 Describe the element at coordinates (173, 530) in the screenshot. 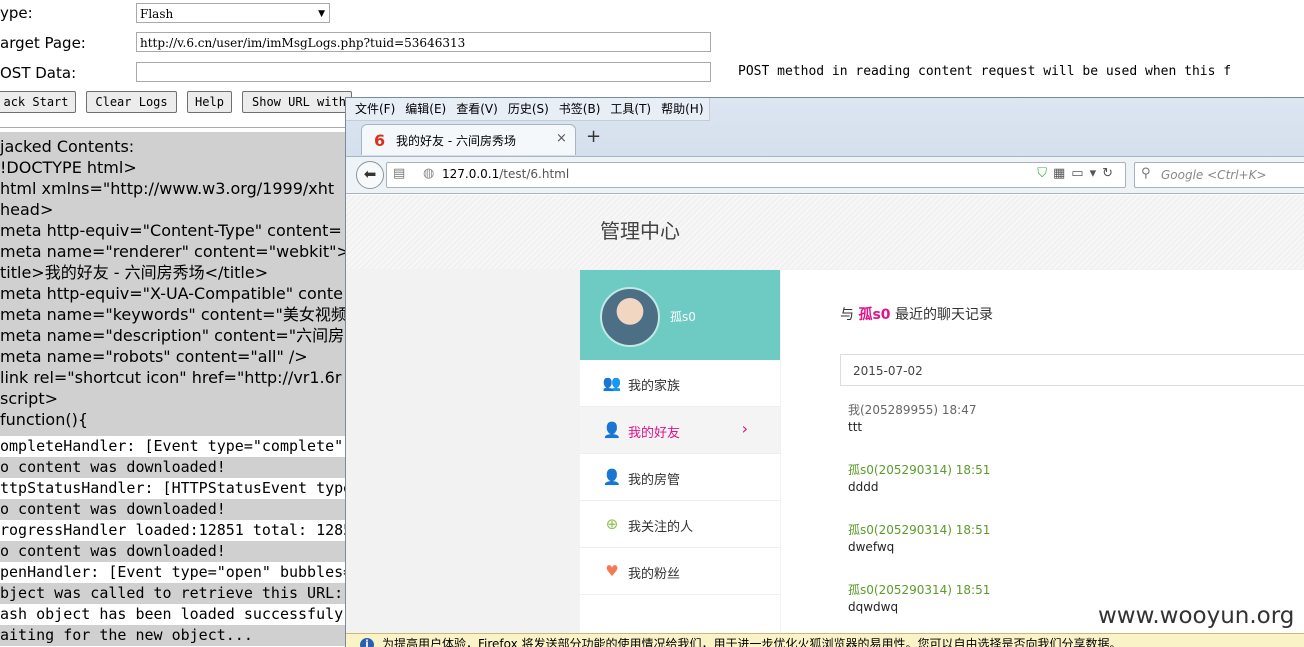

I see `log-line: rogressHandler loaded:12851 total: 12851` at that location.